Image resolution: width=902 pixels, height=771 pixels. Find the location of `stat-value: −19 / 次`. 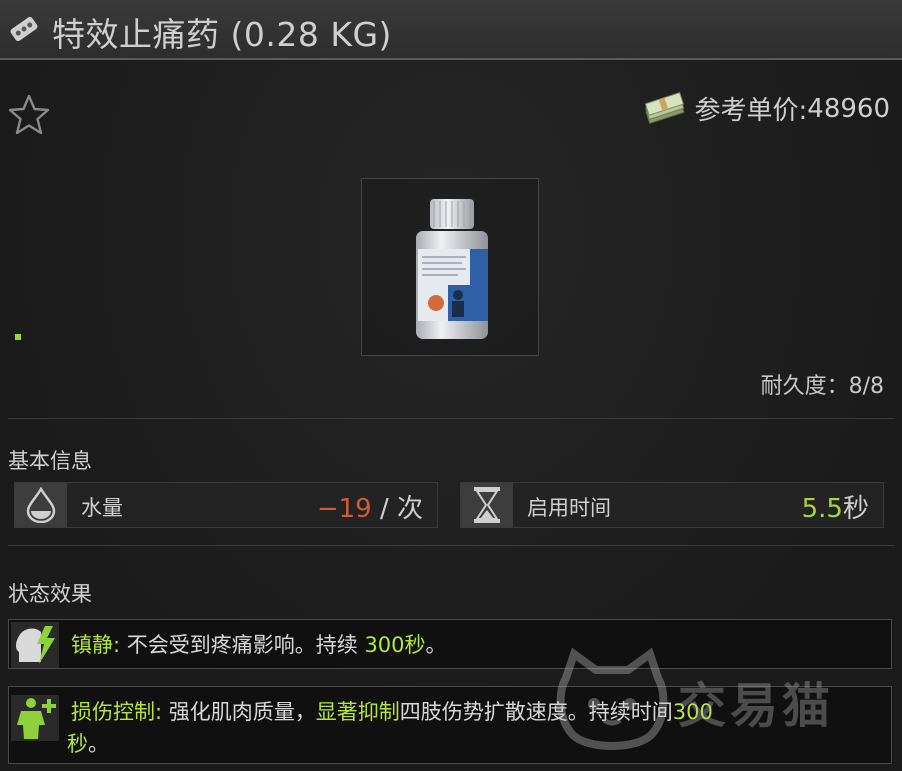

stat-value: −19 / 次 is located at coordinates (370, 506).